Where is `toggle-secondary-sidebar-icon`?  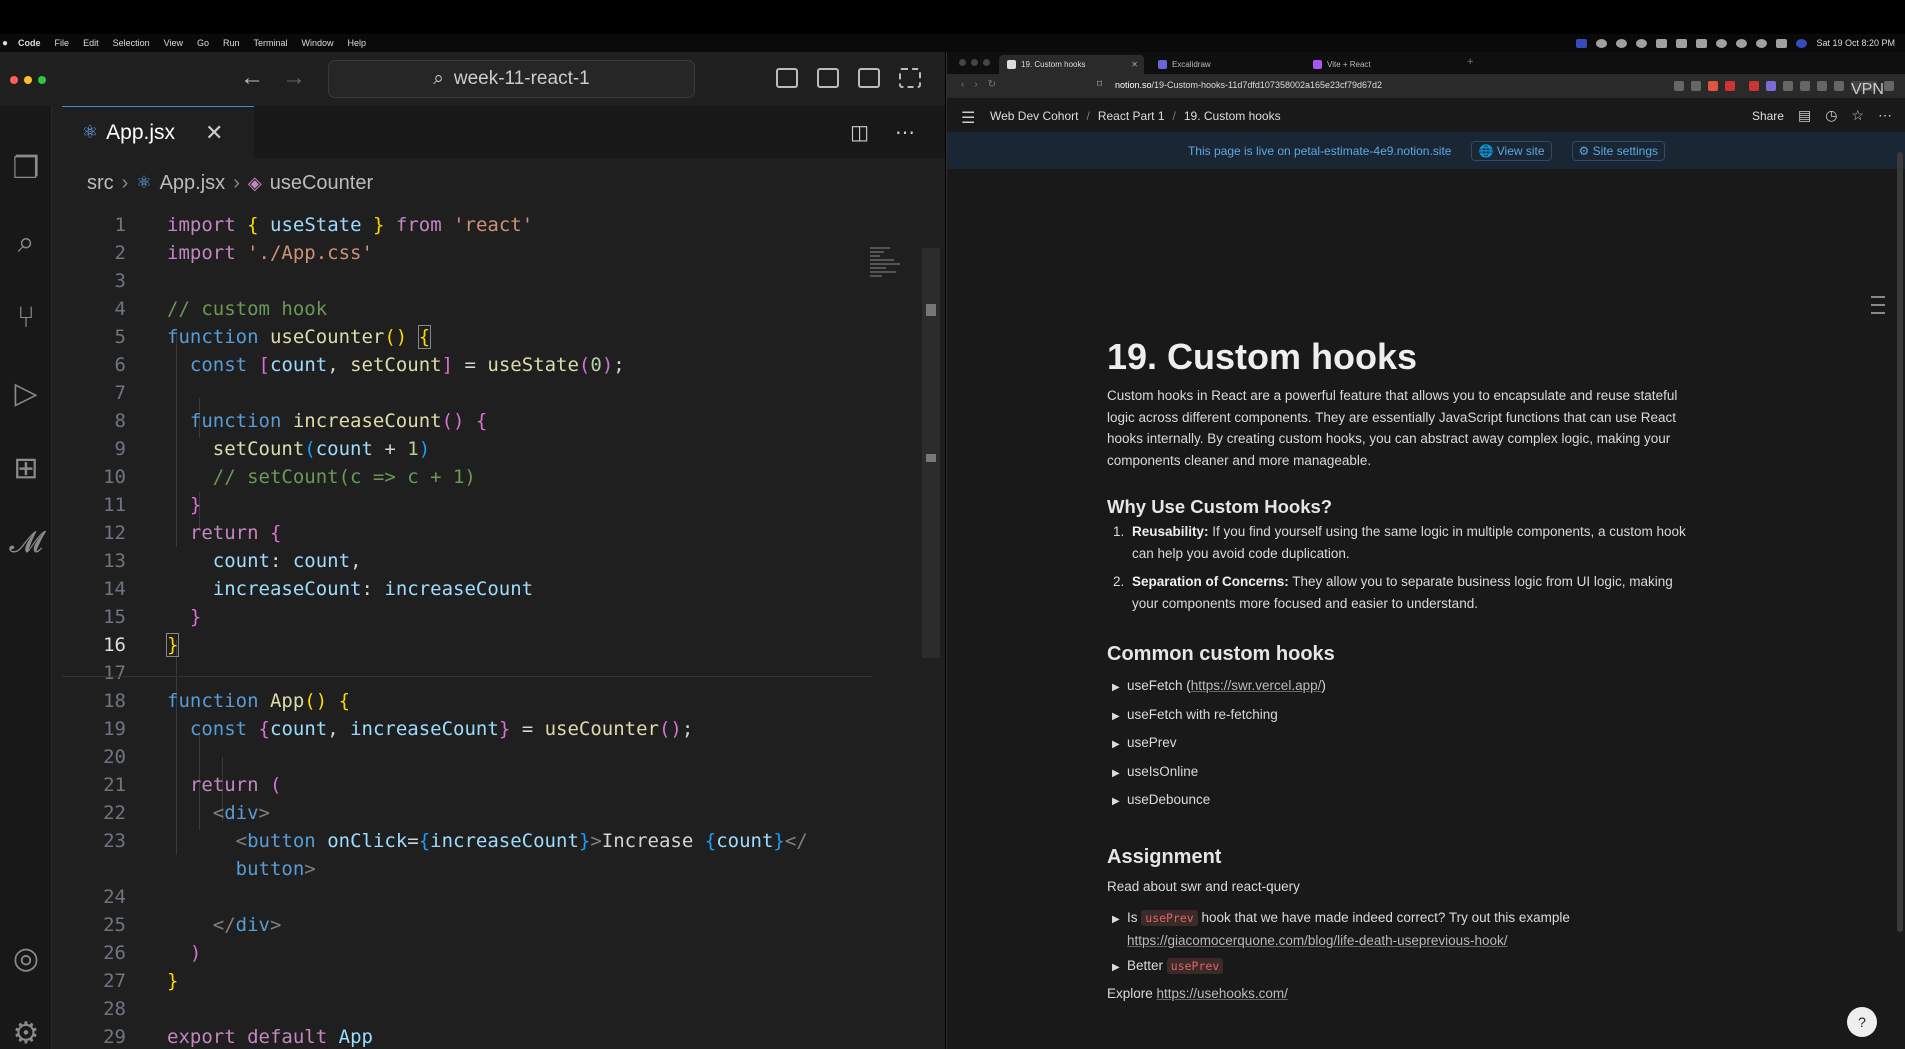 toggle-secondary-sidebar-icon is located at coordinates (869, 78).